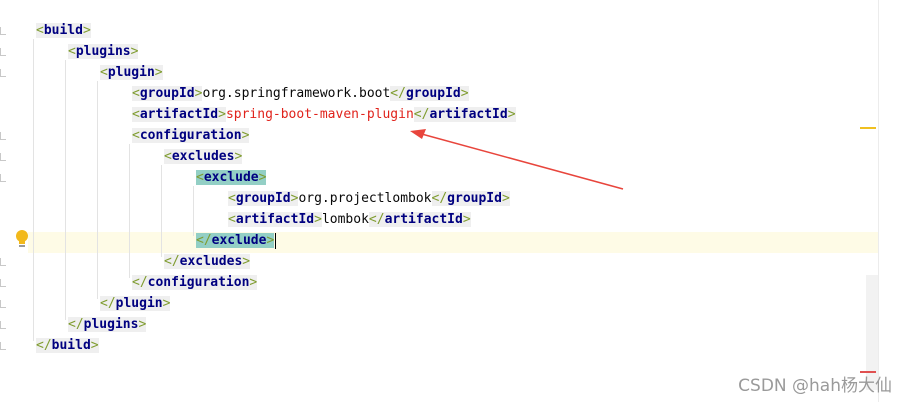 This screenshot has width=906, height=402. What do you see at coordinates (517, 159) in the screenshot?
I see `annotation-arrow` at bounding box center [517, 159].